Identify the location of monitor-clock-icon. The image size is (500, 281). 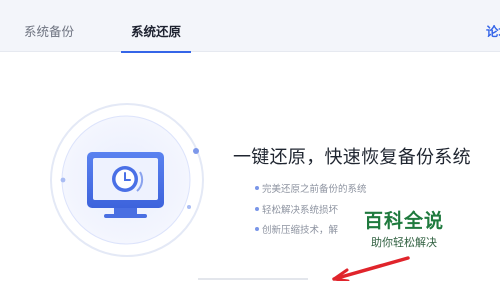
(125, 185).